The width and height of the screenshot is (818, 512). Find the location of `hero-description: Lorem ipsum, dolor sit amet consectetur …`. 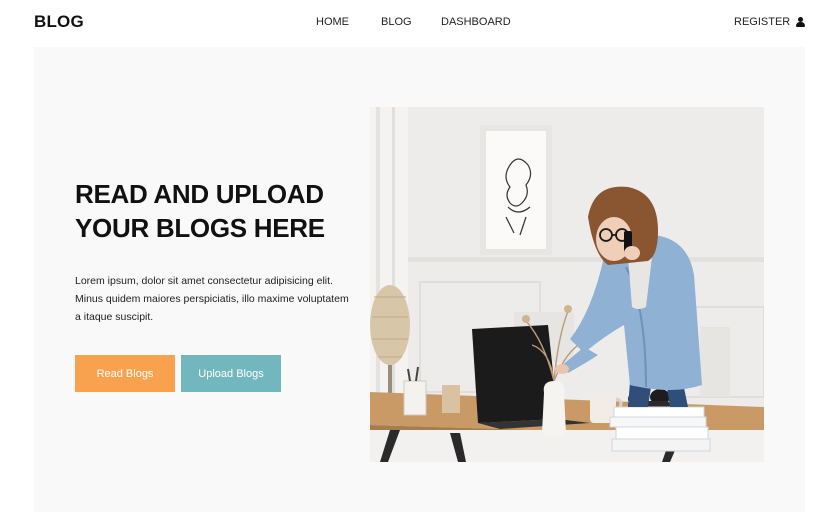

hero-description: Lorem ipsum, dolor sit amet consectetur … is located at coordinates (212, 299).